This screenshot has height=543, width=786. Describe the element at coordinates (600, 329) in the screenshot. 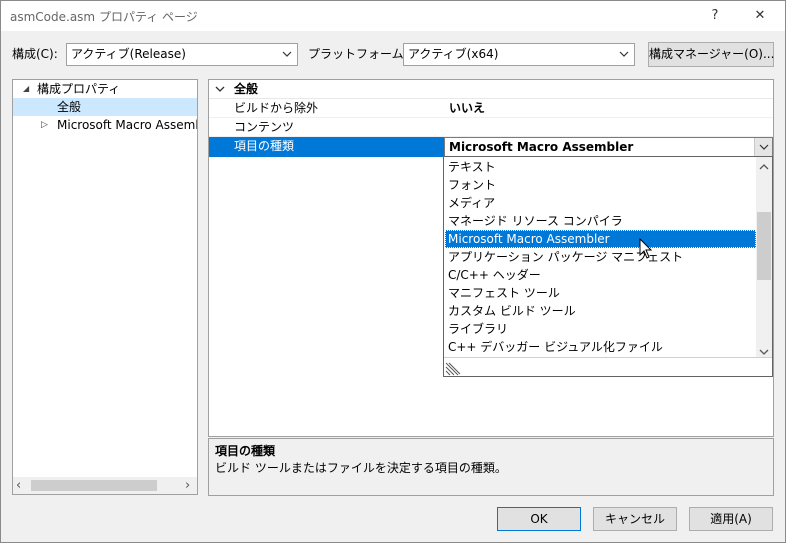

I see `dropdown-item: ライブラリ` at that location.